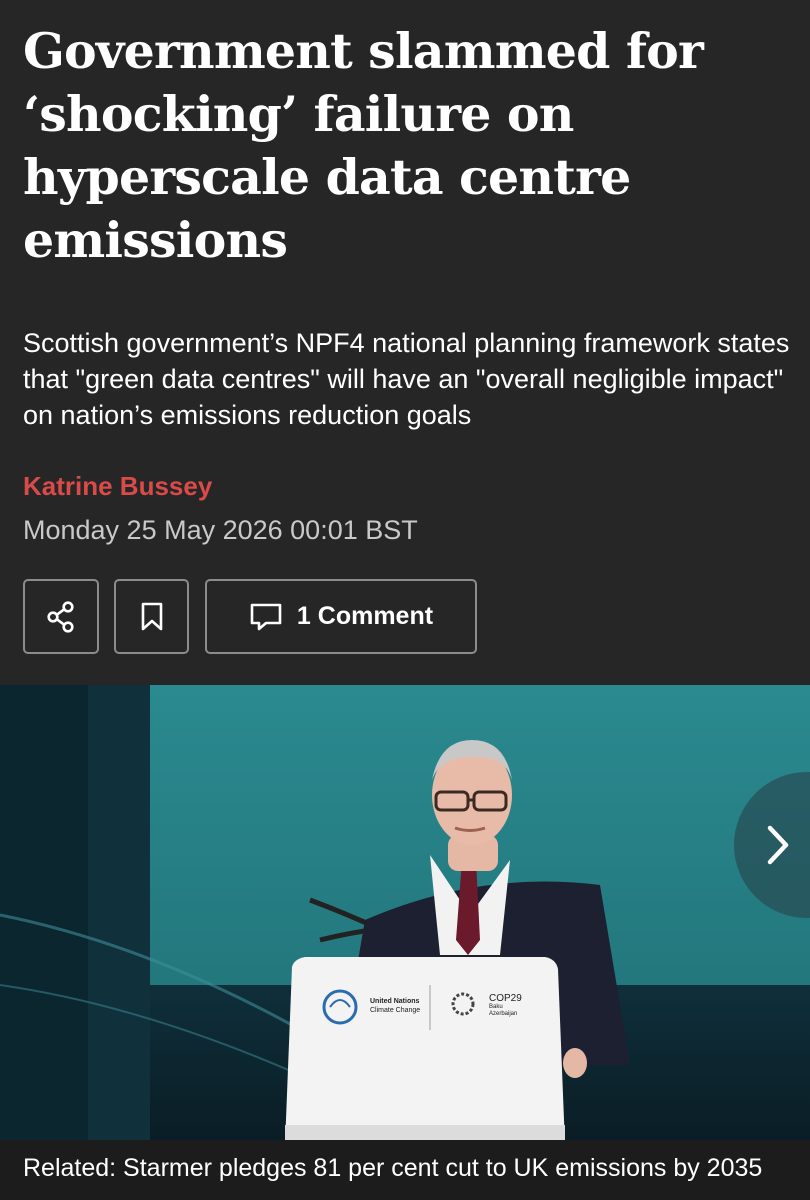 This screenshot has width=810, height=1200. I want to click on podium-un-line2: Climate Change, so click(395, 1010).